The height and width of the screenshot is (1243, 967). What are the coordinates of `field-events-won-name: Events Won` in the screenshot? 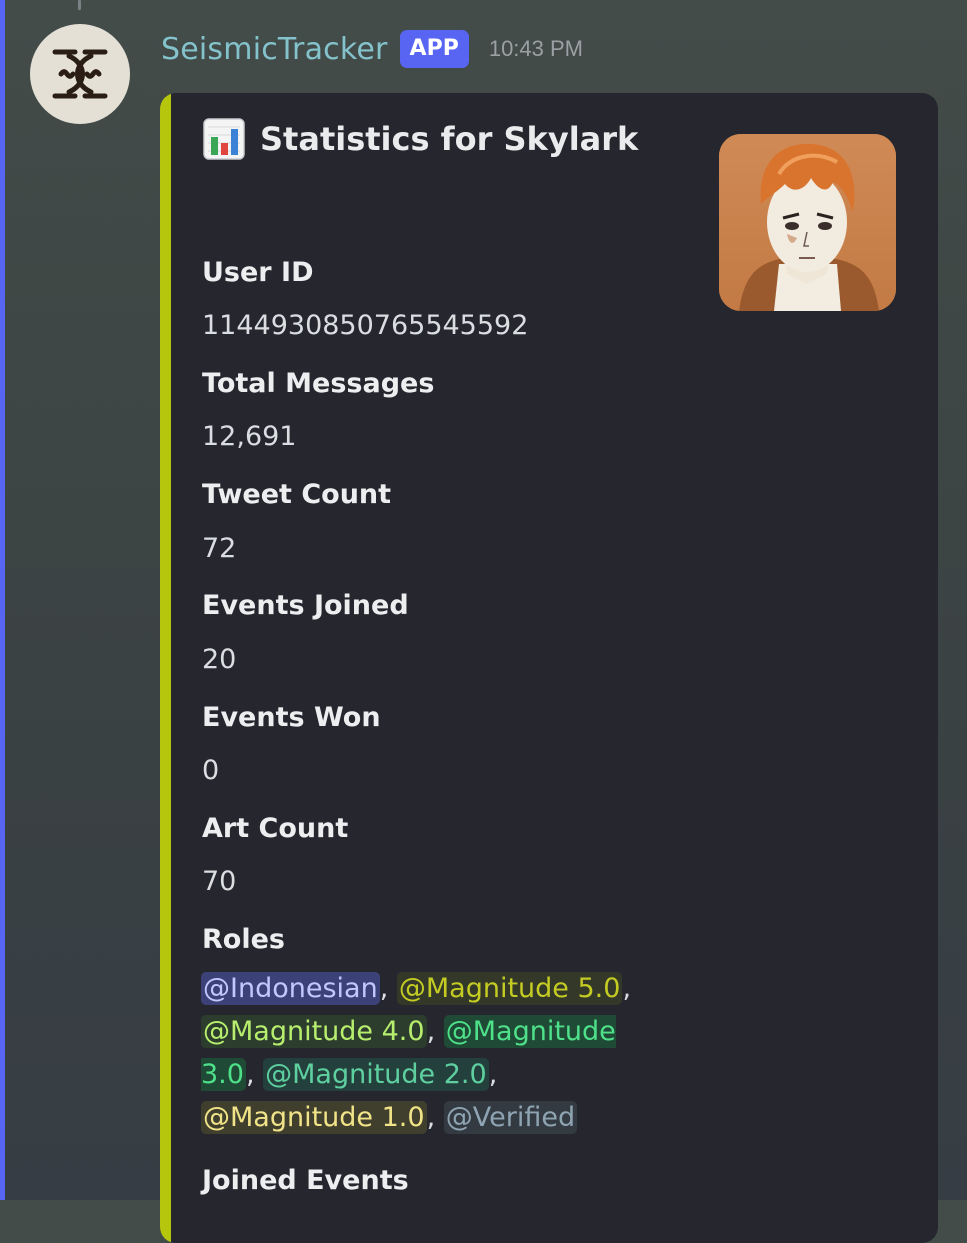 It's located at (291, 717).